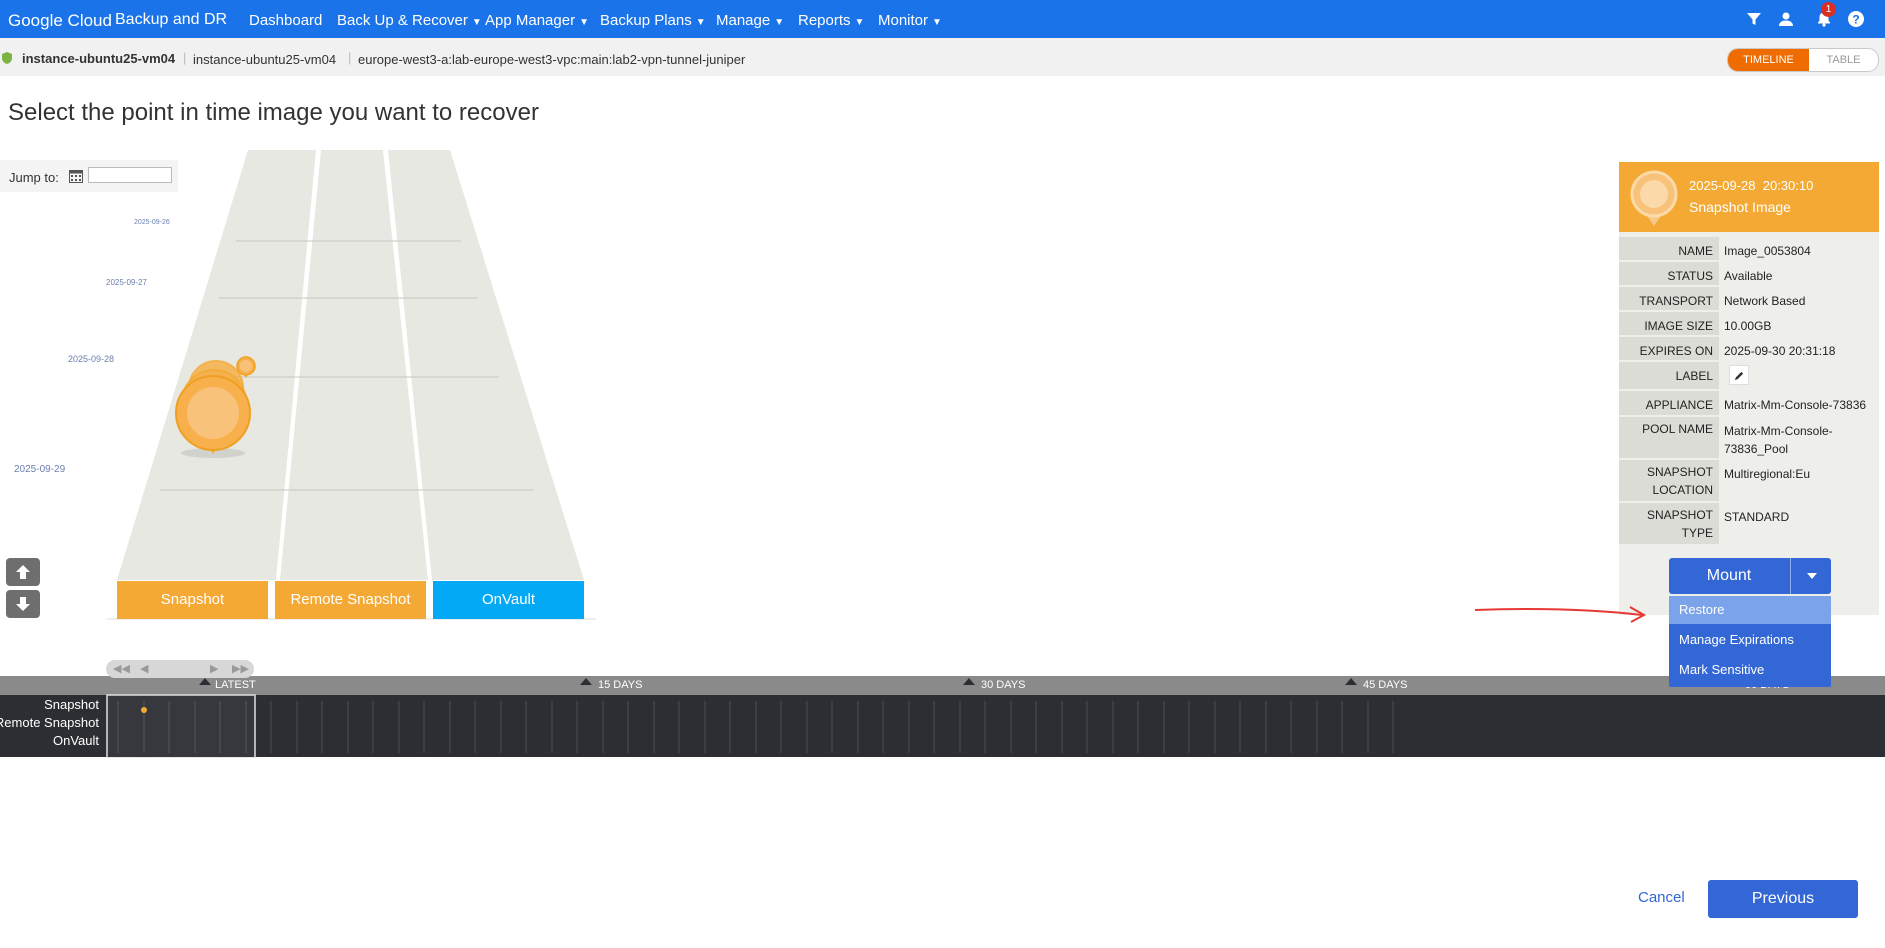  What do you see at coordinates (1669, 437) in the screenshot?
I see `property-key: POOL NAME` at bounding box center [1669, 437].